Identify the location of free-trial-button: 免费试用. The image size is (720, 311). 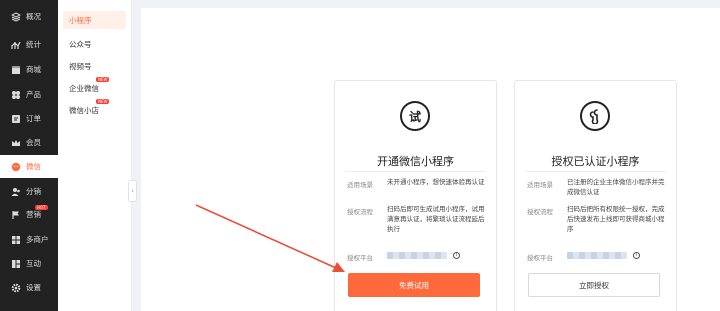
(414, 285).